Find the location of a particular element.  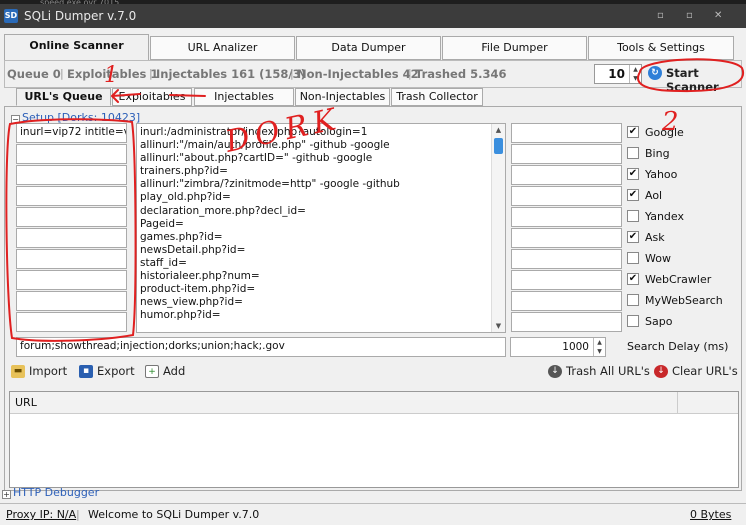

dork-line: play_old.php?id= is located at coordinates (185, 197).